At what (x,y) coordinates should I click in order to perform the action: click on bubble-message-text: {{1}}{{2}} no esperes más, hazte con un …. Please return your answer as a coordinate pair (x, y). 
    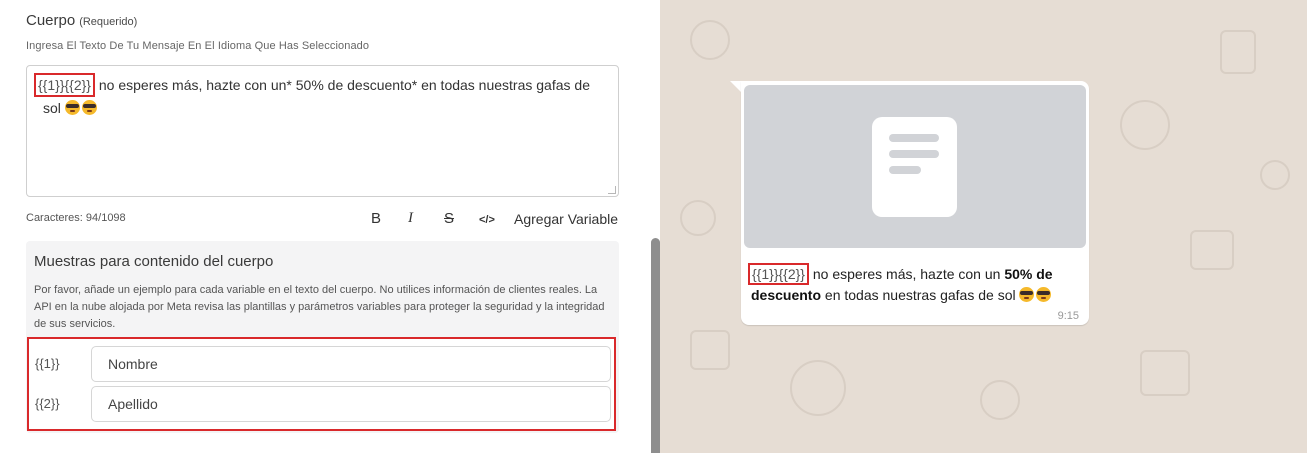
    Looking at the image, I should click on (914, 284).